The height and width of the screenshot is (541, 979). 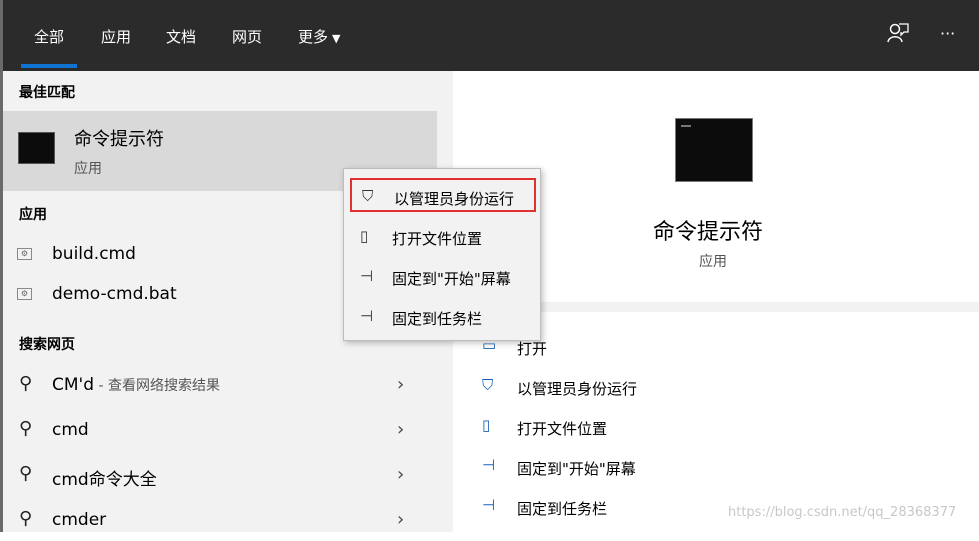 What do you see at coordinates (947, 33) in the screenshot?
I see `ellipsis-icon: ···` at bounding box center [947, 33].